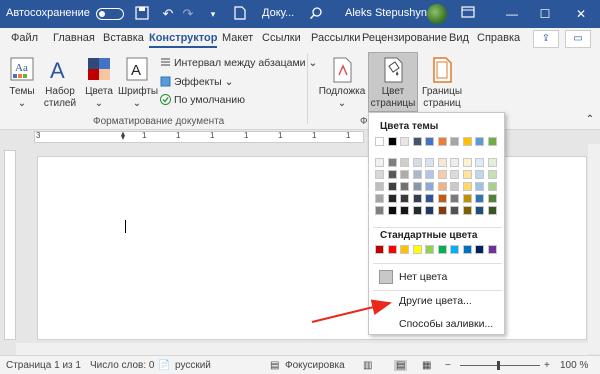 The width and height of the screenshot is (600, 374). What do you see at coordinates (393, 86) in the screenshot?
I see `page-color-button: Цветстраницы ⌄` at bounding box center [393, 86].